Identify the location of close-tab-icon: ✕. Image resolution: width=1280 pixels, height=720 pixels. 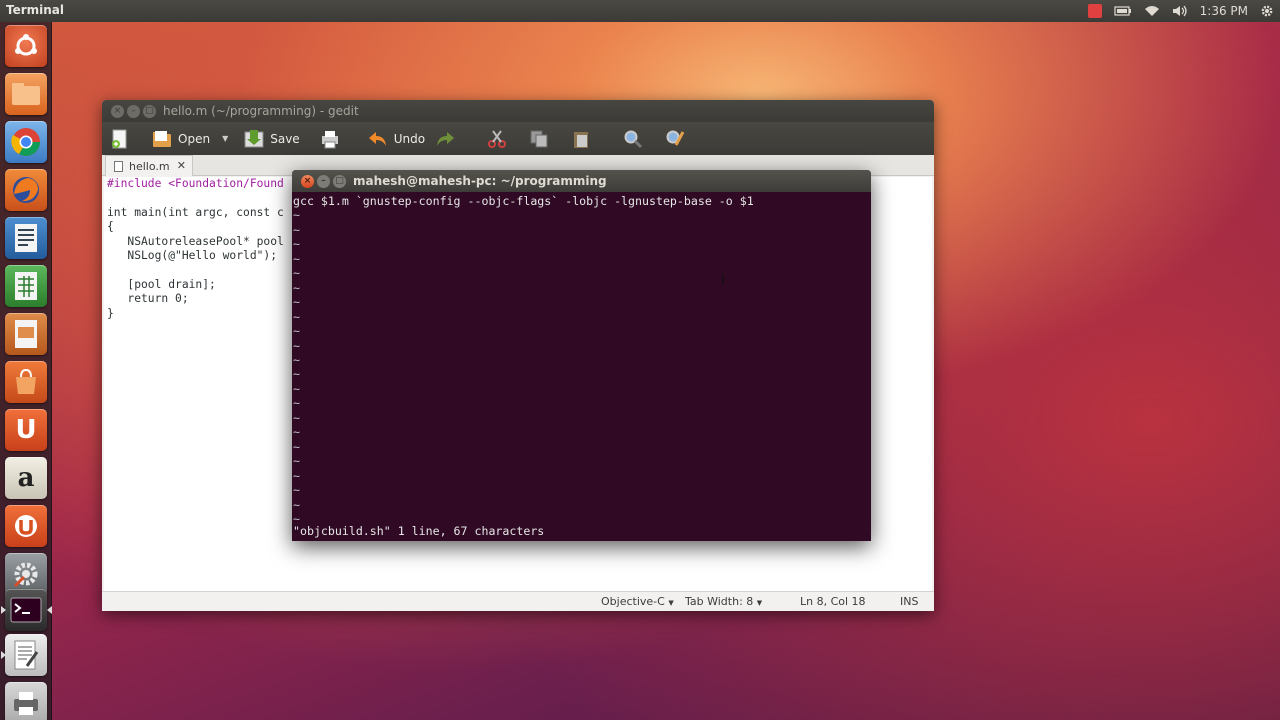
(181, 165).